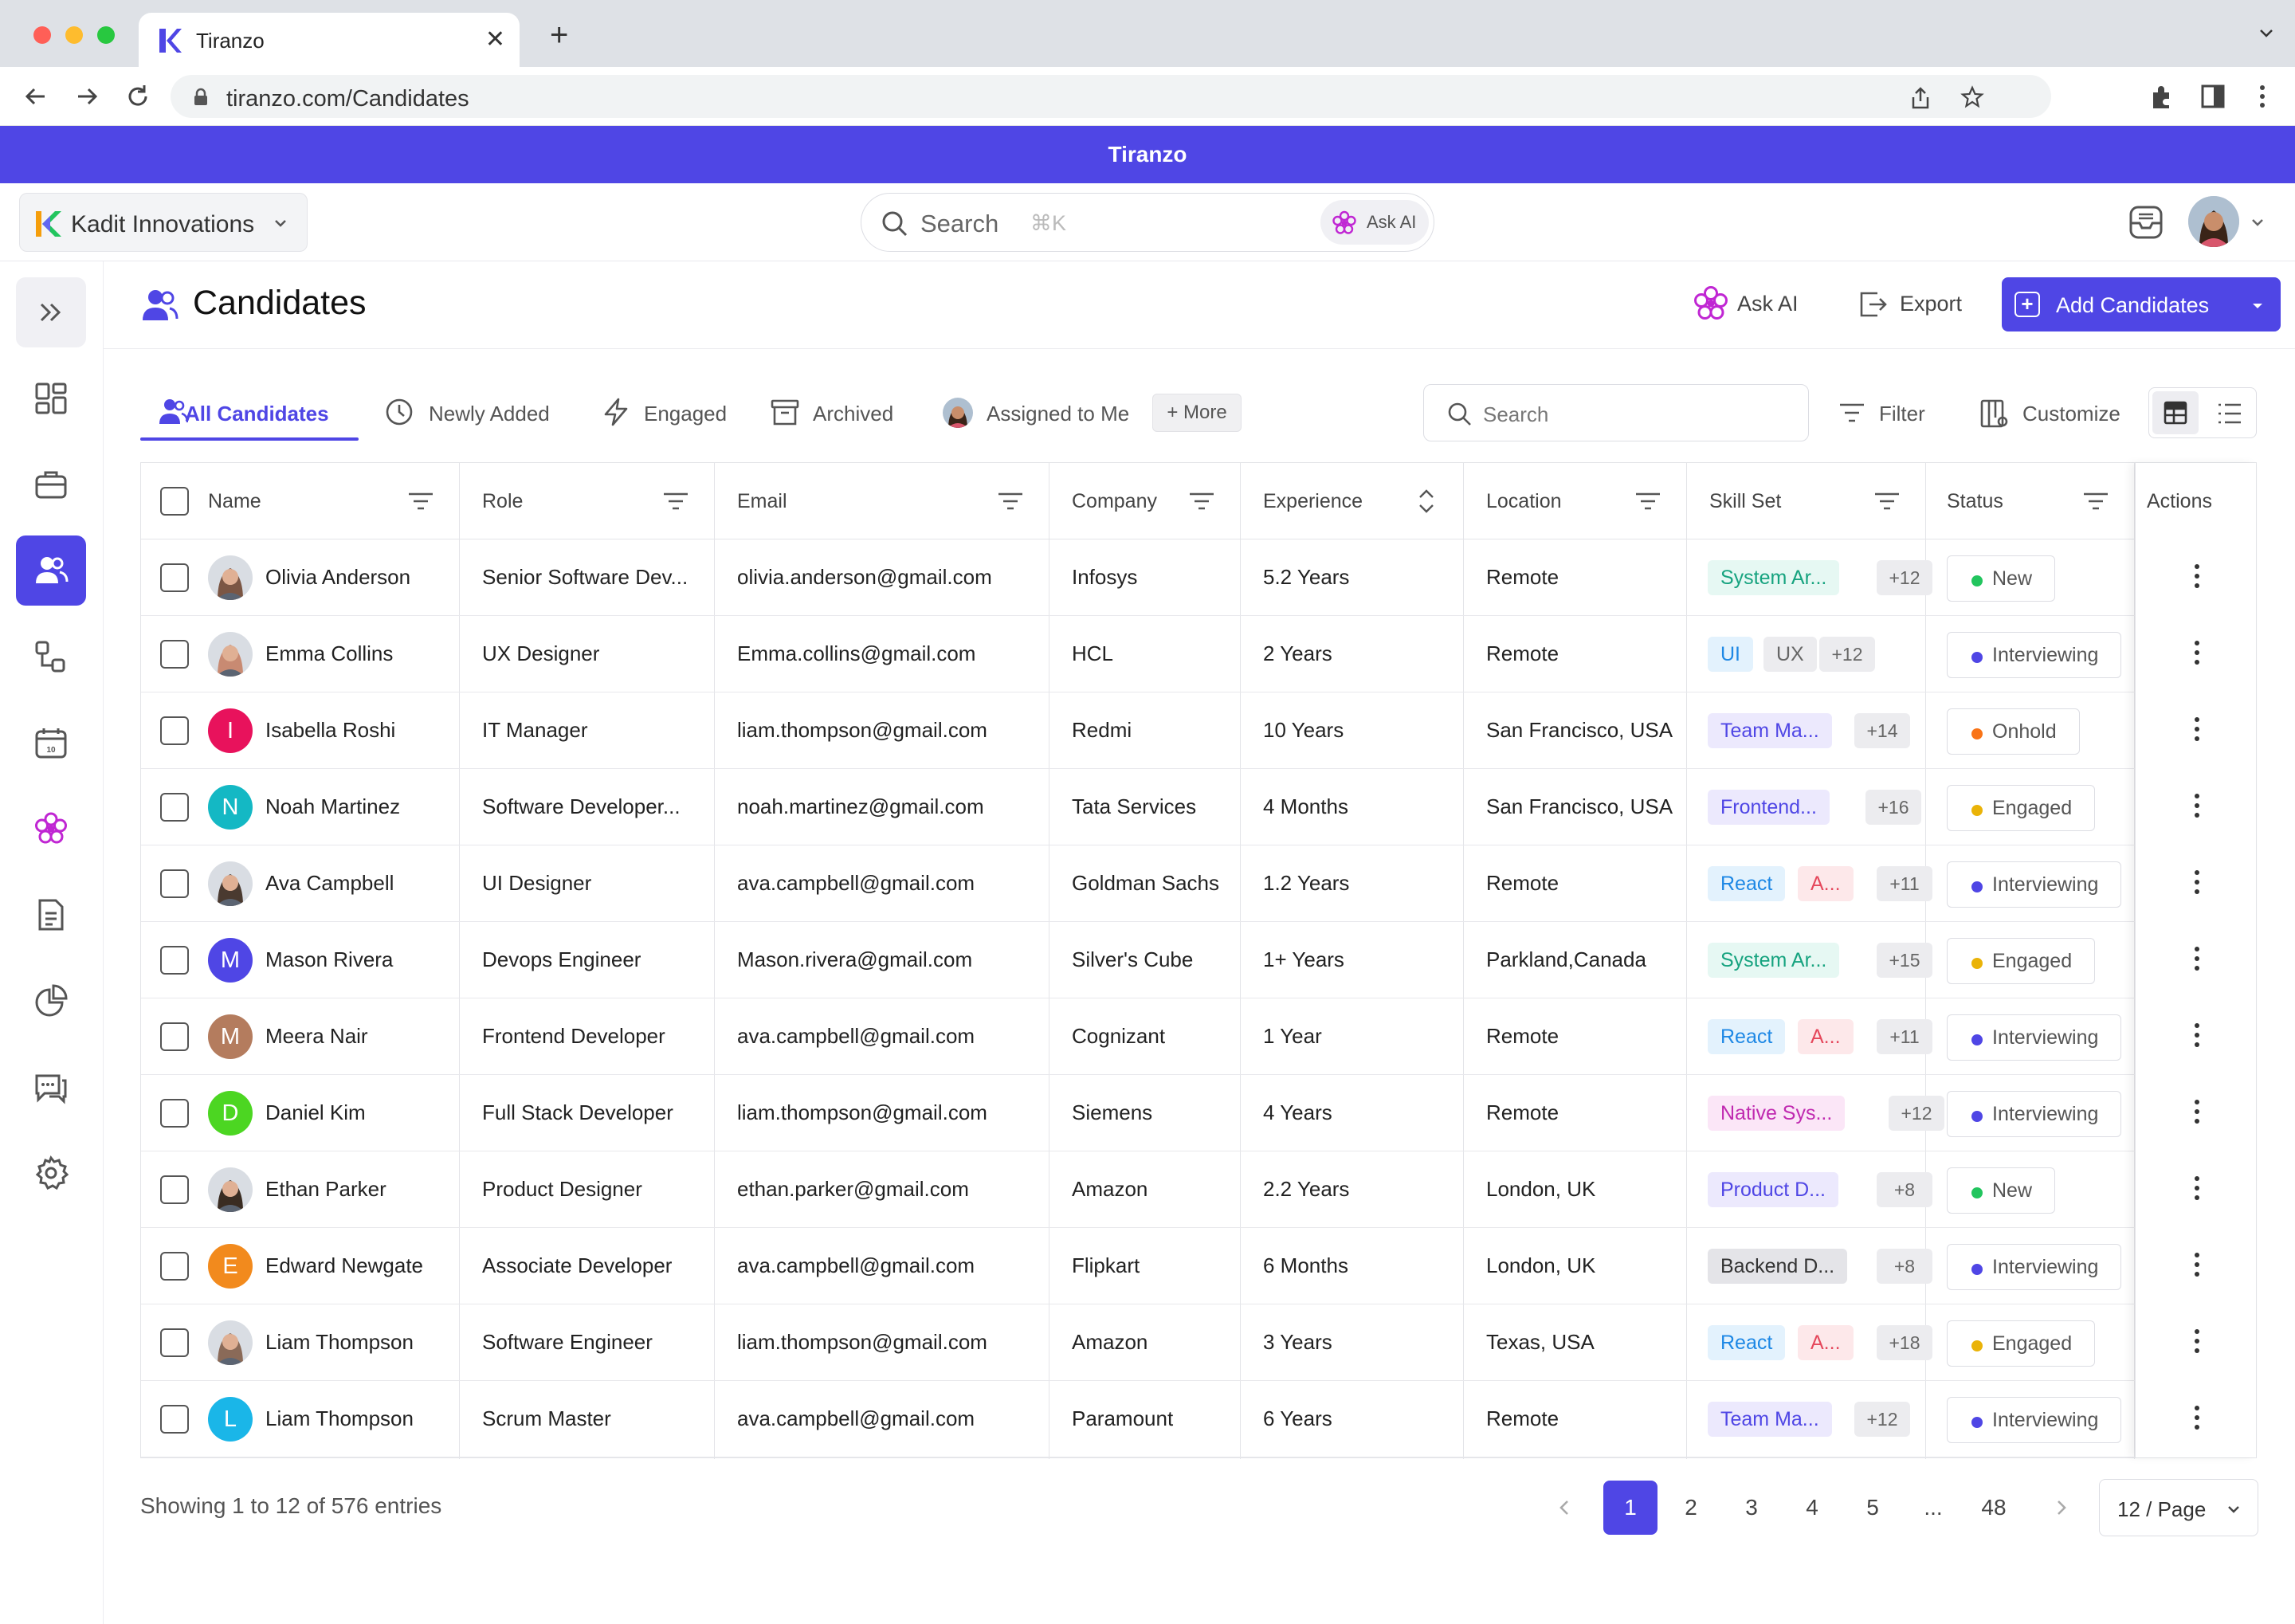  Describe the element at coordinates (36, 96) in the screenshot. I see `back-arrow-icon` at that location.